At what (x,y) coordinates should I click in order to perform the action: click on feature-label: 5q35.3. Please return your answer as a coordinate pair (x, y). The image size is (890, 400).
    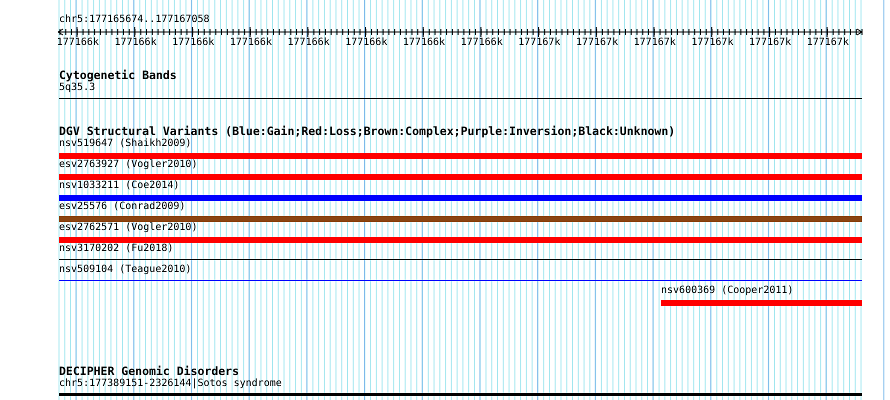
    Looking at the image, I should click on (77, 88).